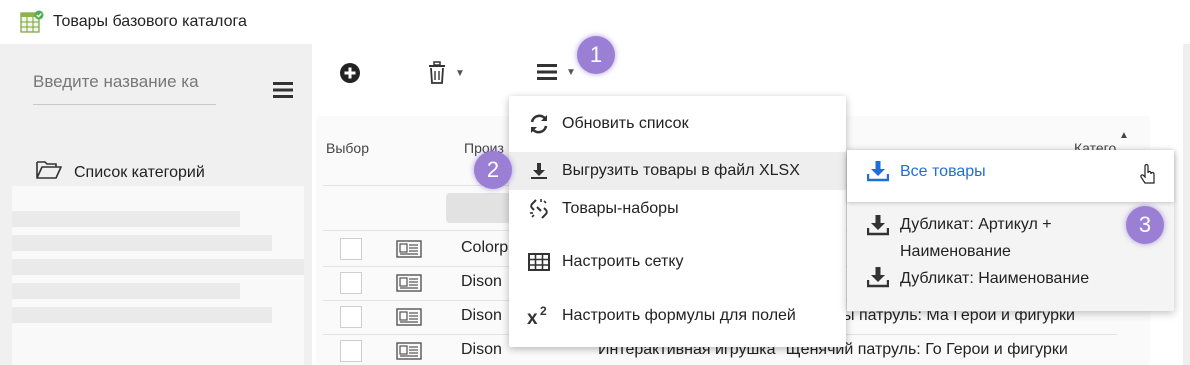 The image size is (1190, 365). Describe the element at coordinates (995, 278) in the screenshot. I see `submenu-item-label: Дубликат: Наименование` at that location.